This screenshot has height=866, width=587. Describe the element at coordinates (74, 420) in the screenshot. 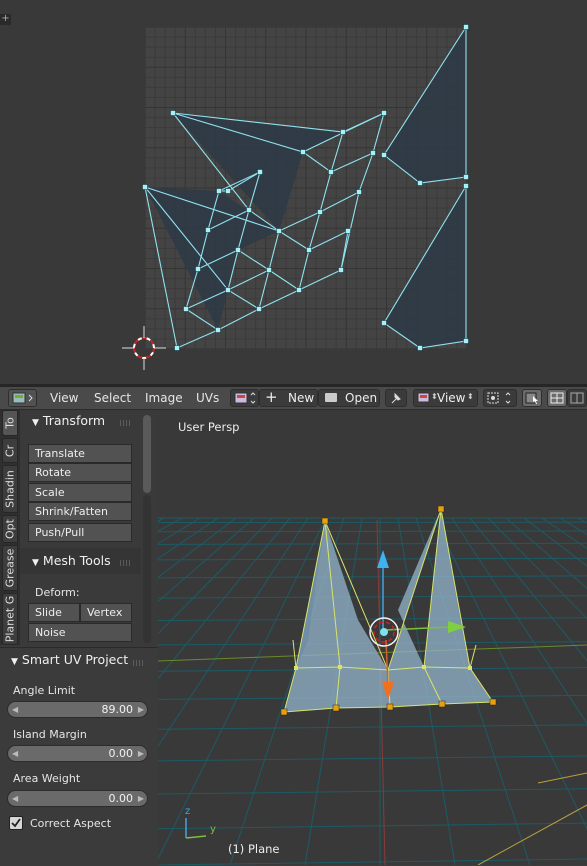

I see `transform-panel-title: Transform` at that location.